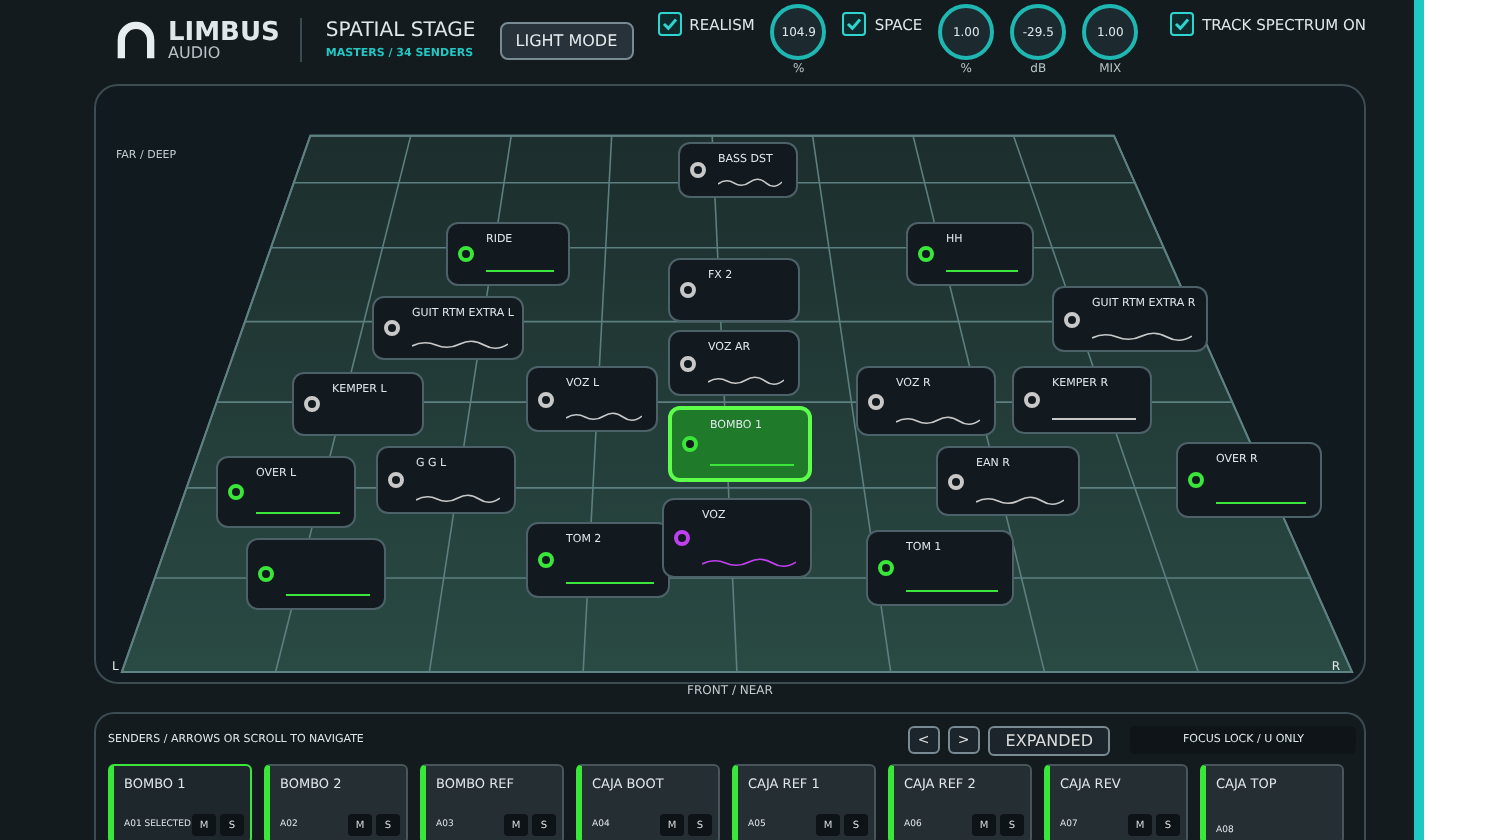 The image size is (1500, 840). I want to click on light-mode-button: LIGHT MODE, so click(566, 40).